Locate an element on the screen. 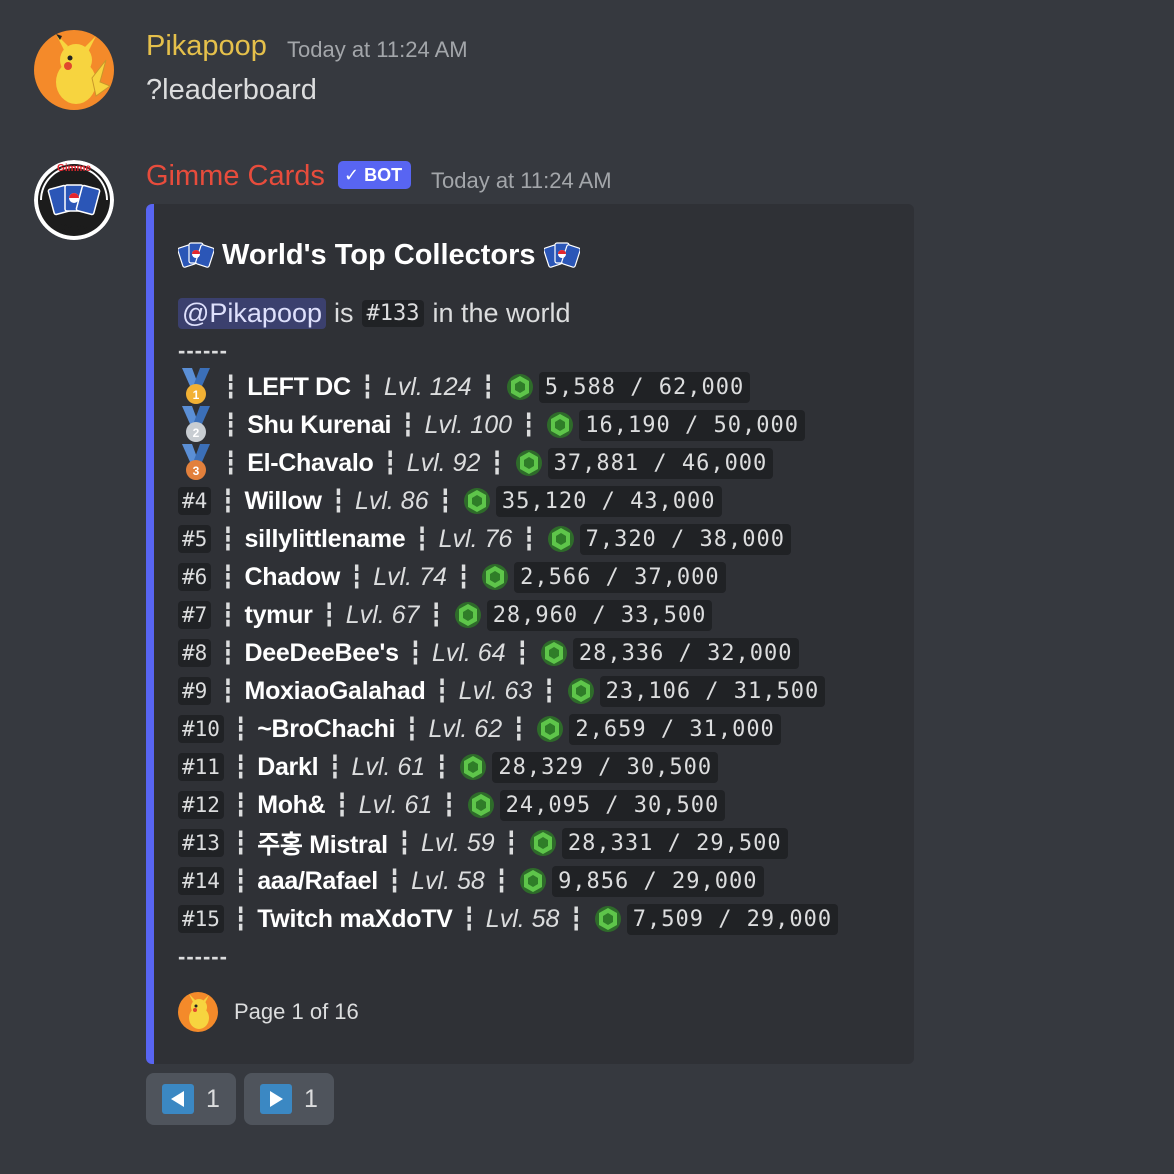  collector-name: Moh& is located at coordinates (291, 804).